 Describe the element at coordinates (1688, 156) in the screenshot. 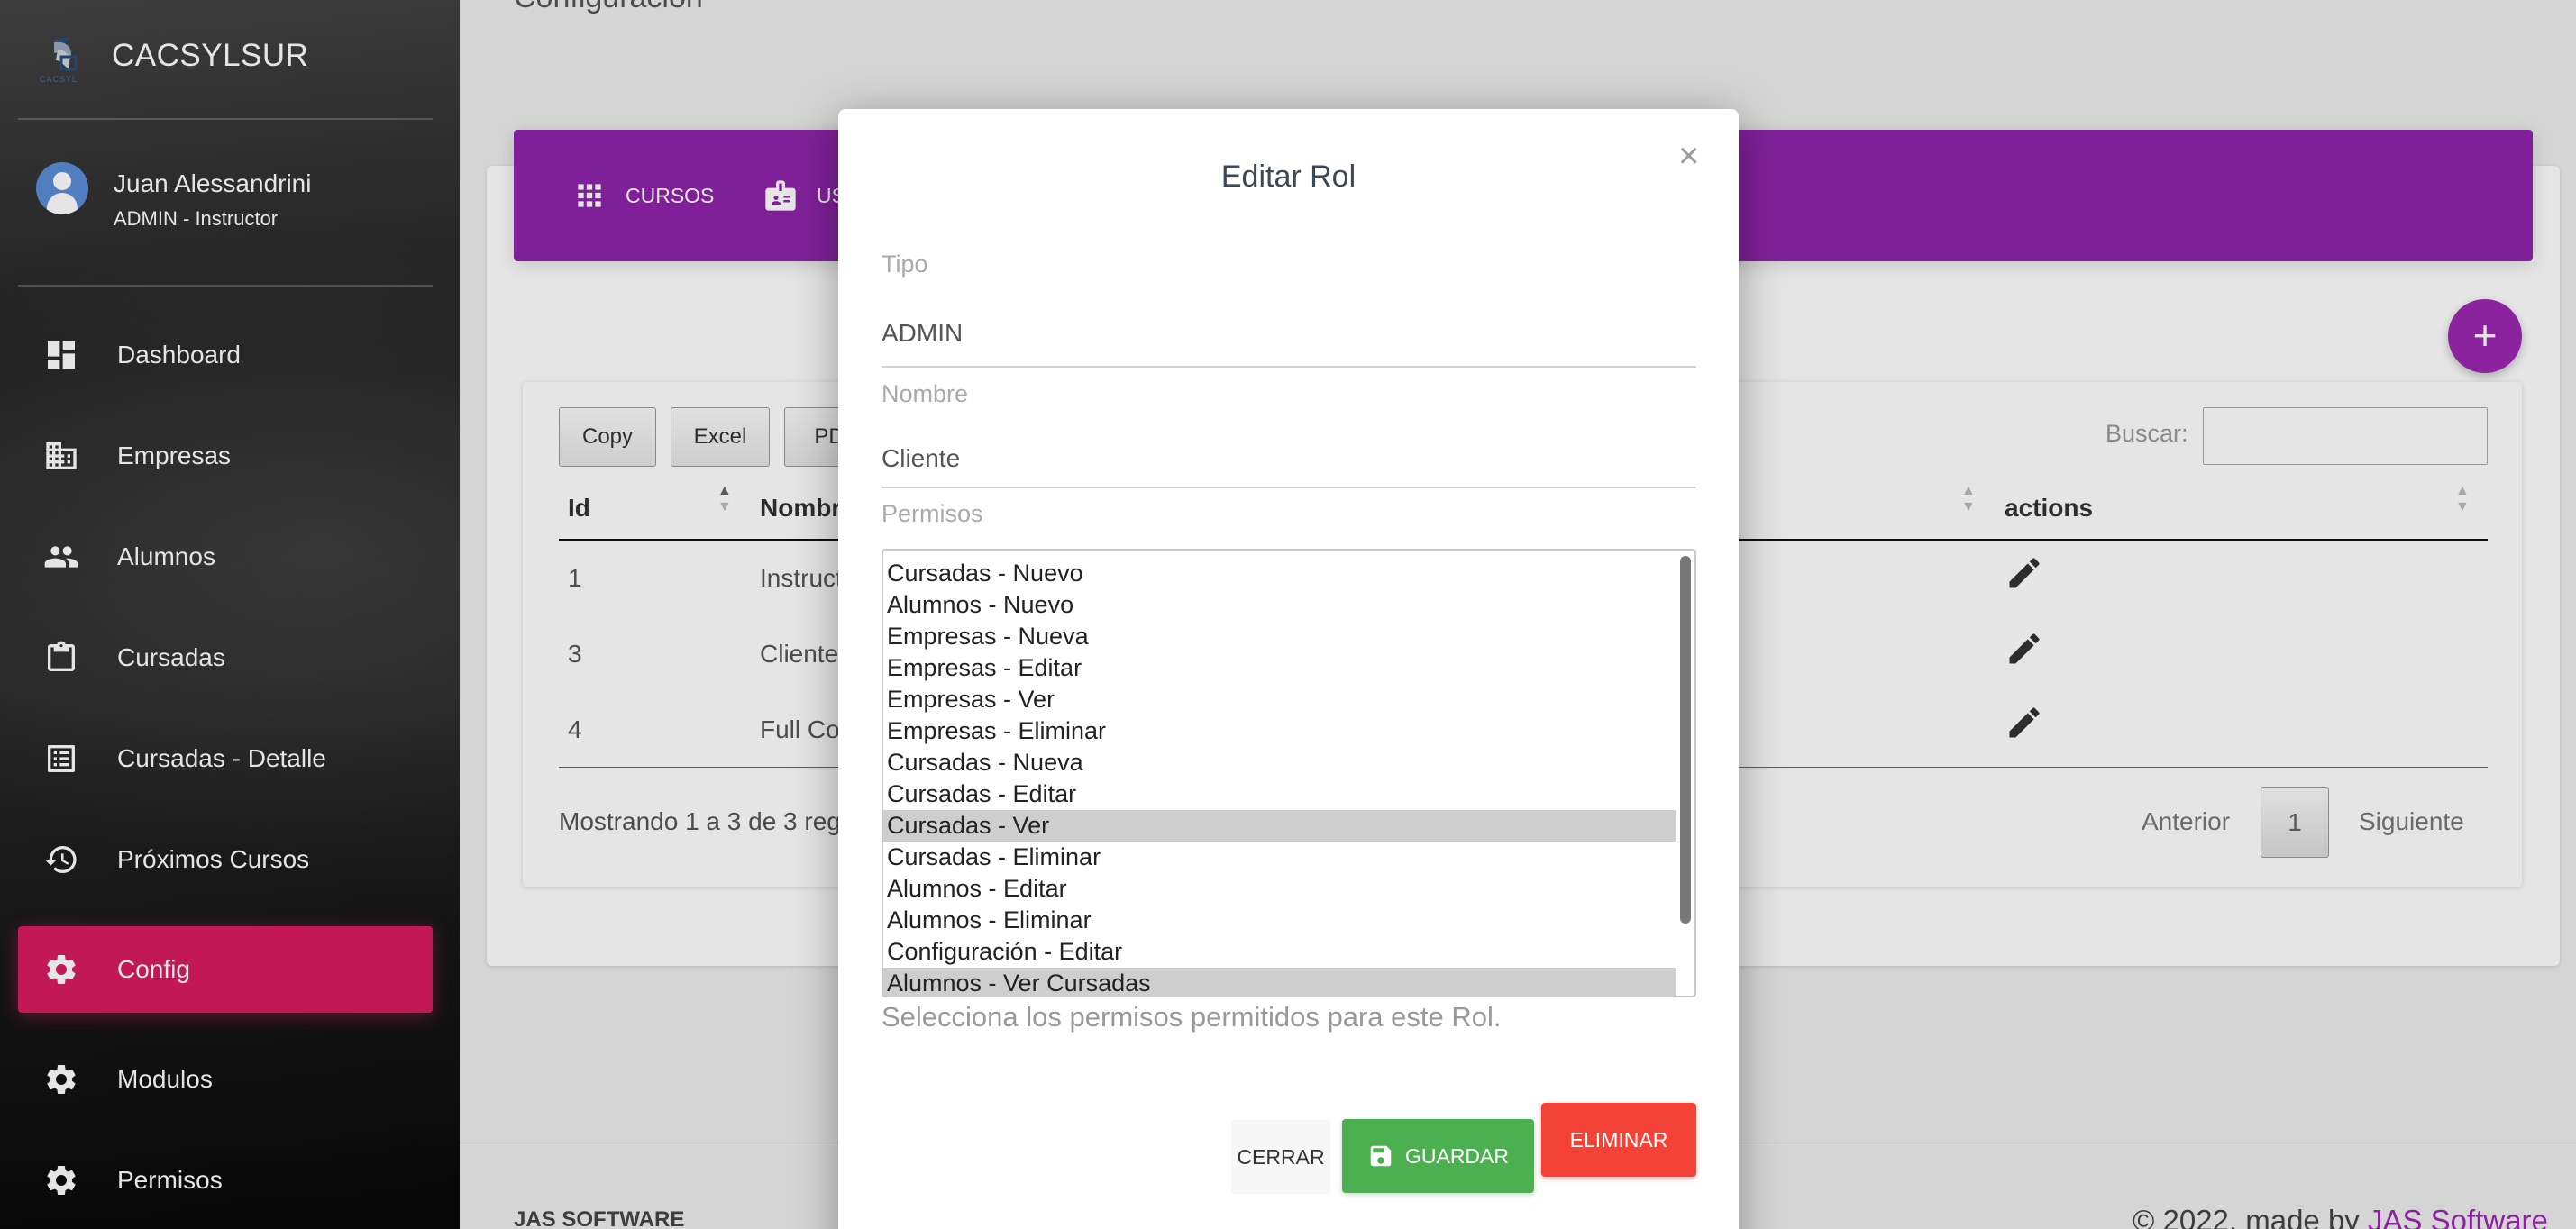

I see `close-icon: ×` at that location.